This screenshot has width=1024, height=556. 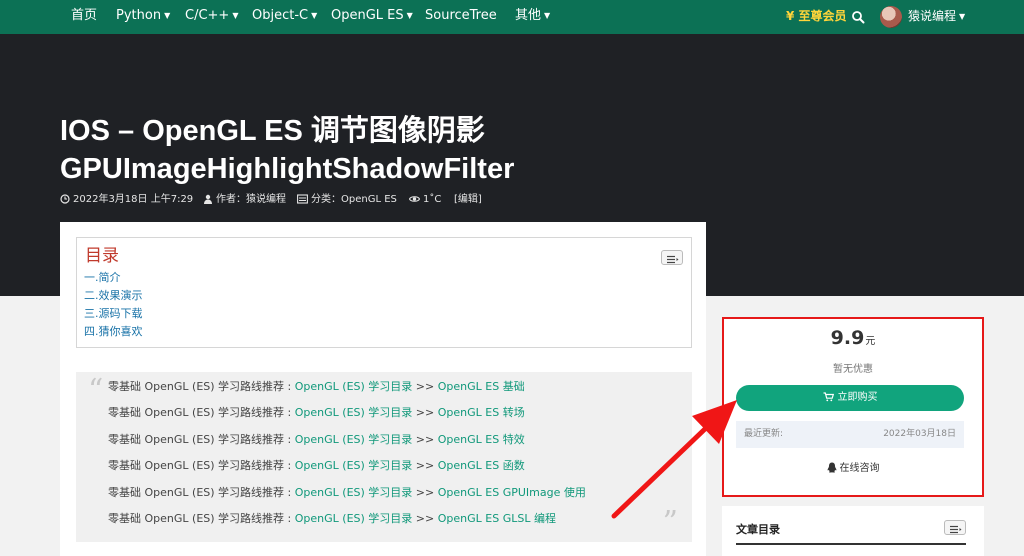 I want to click on topic-link: OpenGL ES 基础, so click(x=481, y=386).